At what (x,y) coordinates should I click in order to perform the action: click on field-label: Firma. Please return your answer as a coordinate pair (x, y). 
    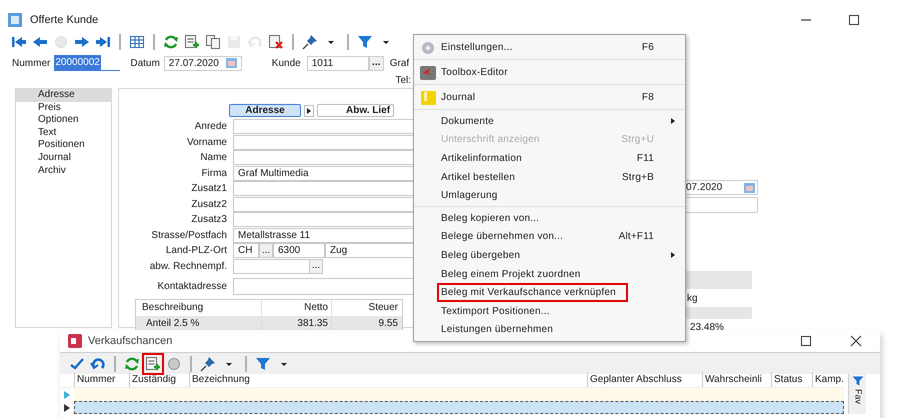
    Looking at the image, I should click on (214, 173).